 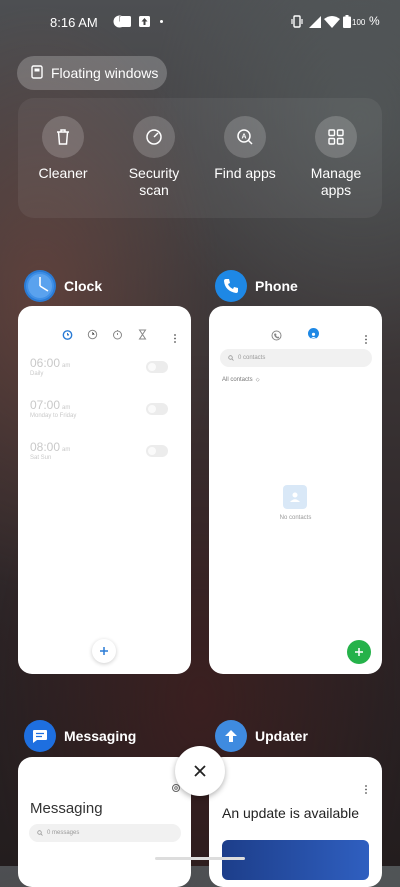 I want to click on status-bar: 8:16 AM 100 %, so click(x=200, y=22).